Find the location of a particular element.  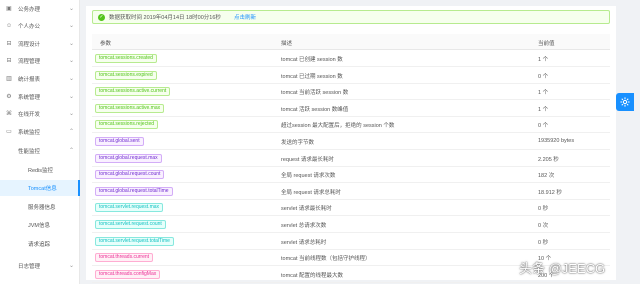

sidebar-subitem-trace: 请求追踪 is located at coordinates (40, 244).